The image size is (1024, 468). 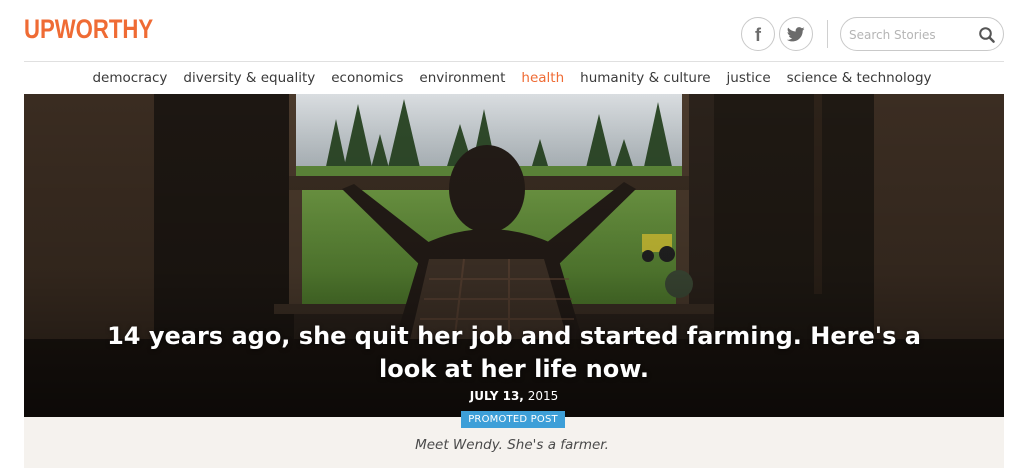 I want to click on article-date: JULY 13, 2015, so click(x=514, y=396).